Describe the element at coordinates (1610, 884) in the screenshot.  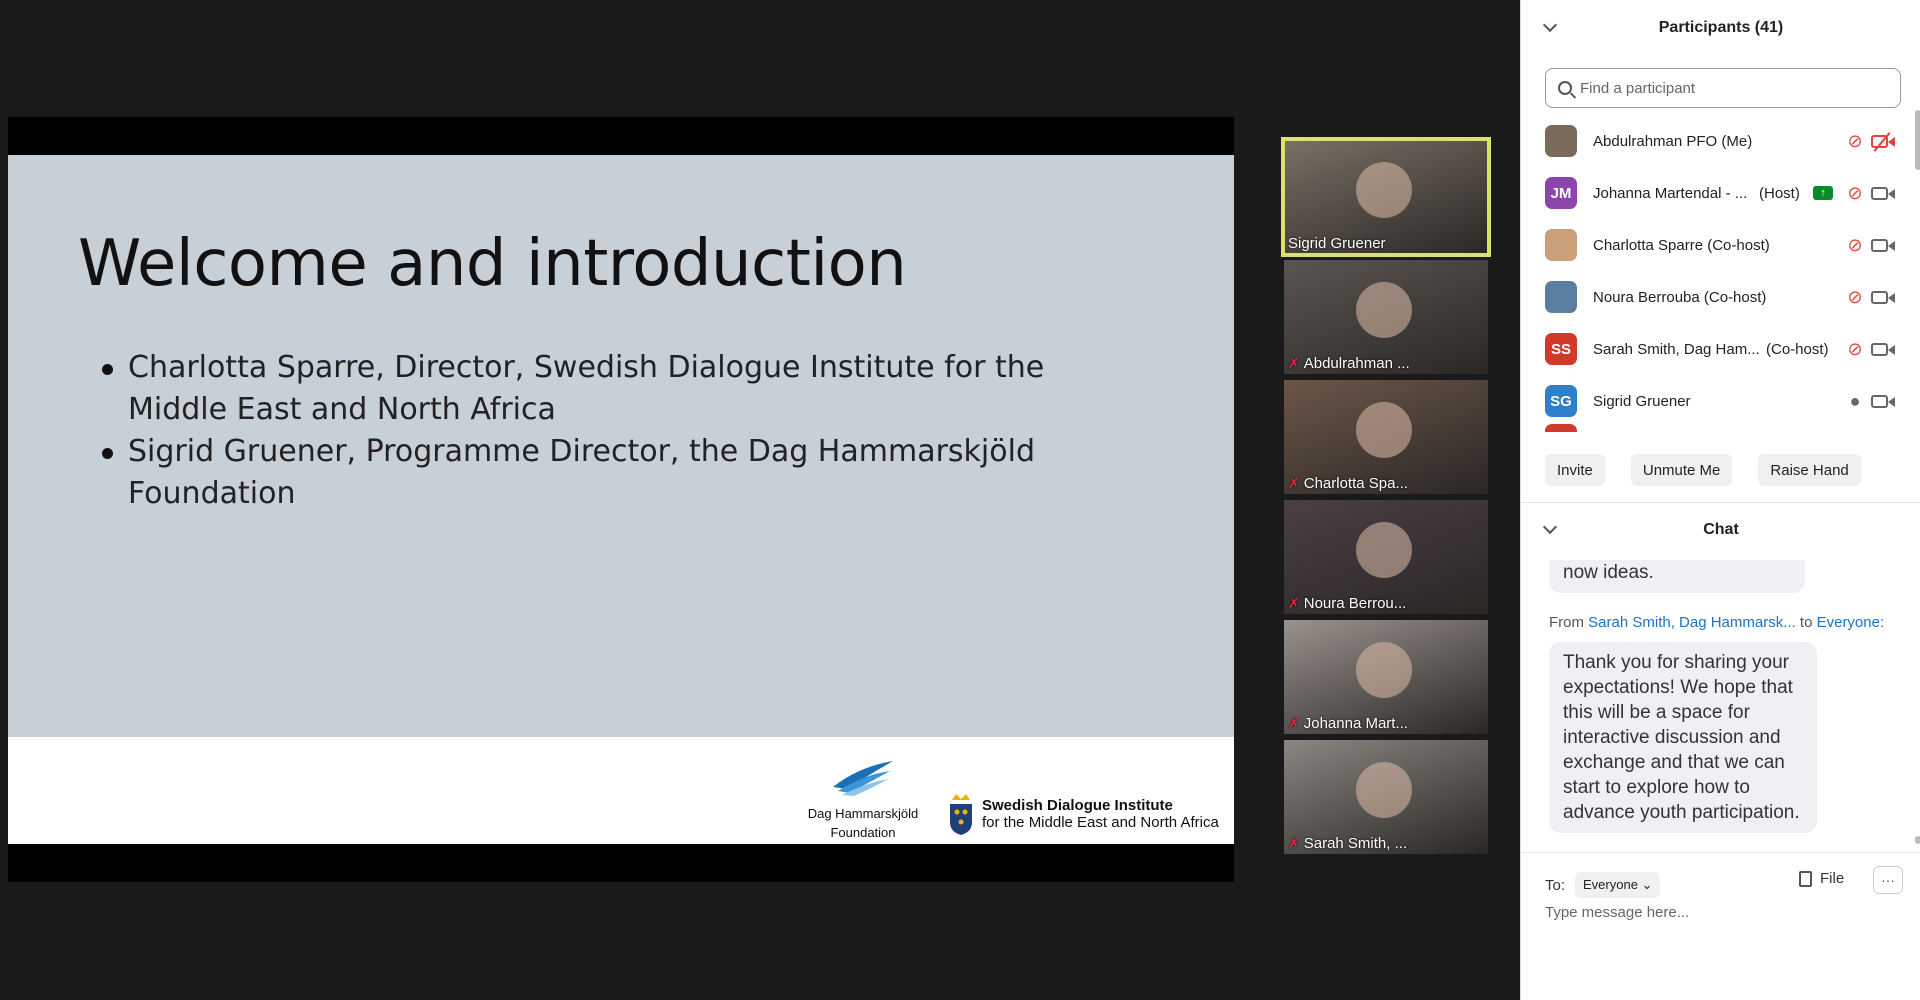
I see `recipient-dropdown-value: Everyone` at that location.